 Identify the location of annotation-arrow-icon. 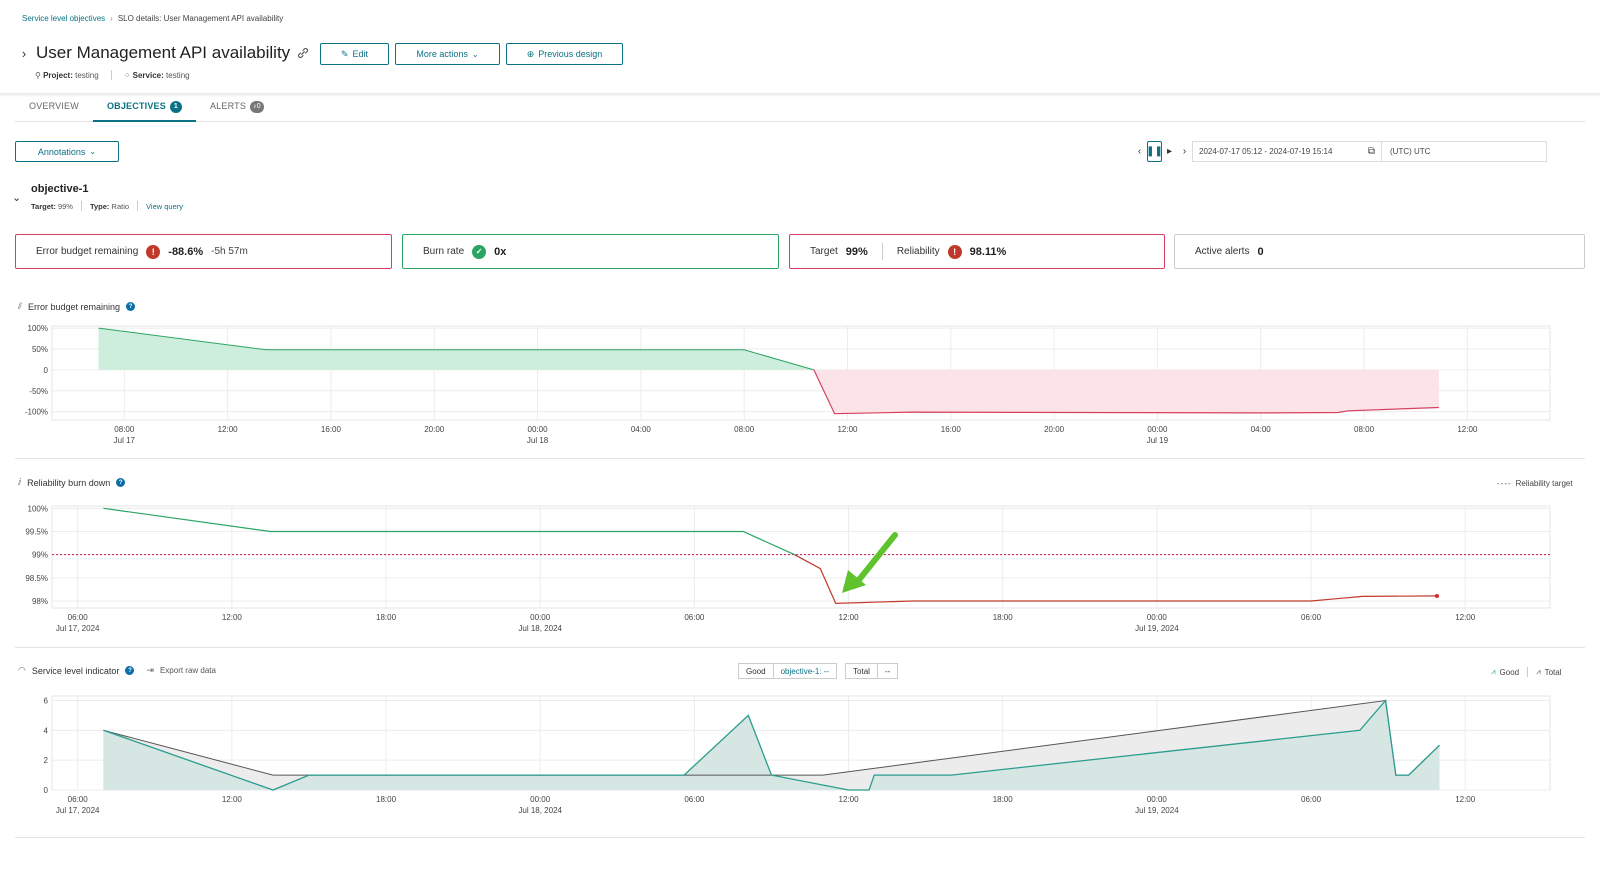
(870, 562).